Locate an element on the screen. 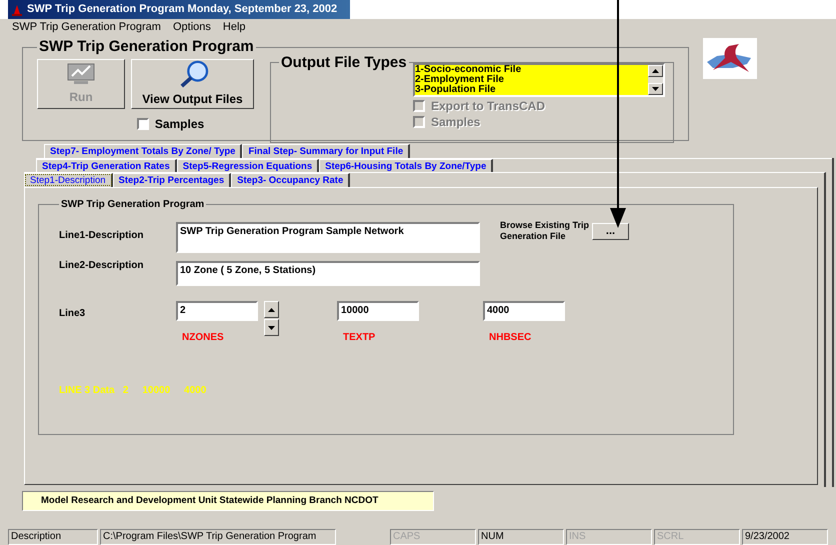 This screenshot has height=545, width=836. checkbox is located at coordinates (142, 124).